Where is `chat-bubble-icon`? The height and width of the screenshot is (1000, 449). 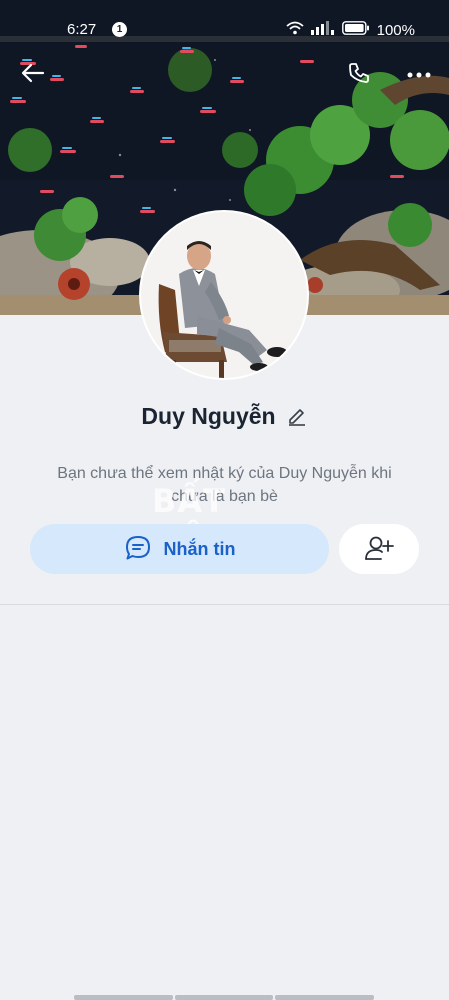 chat-bubble-icon is located at coordinates (138, 549).